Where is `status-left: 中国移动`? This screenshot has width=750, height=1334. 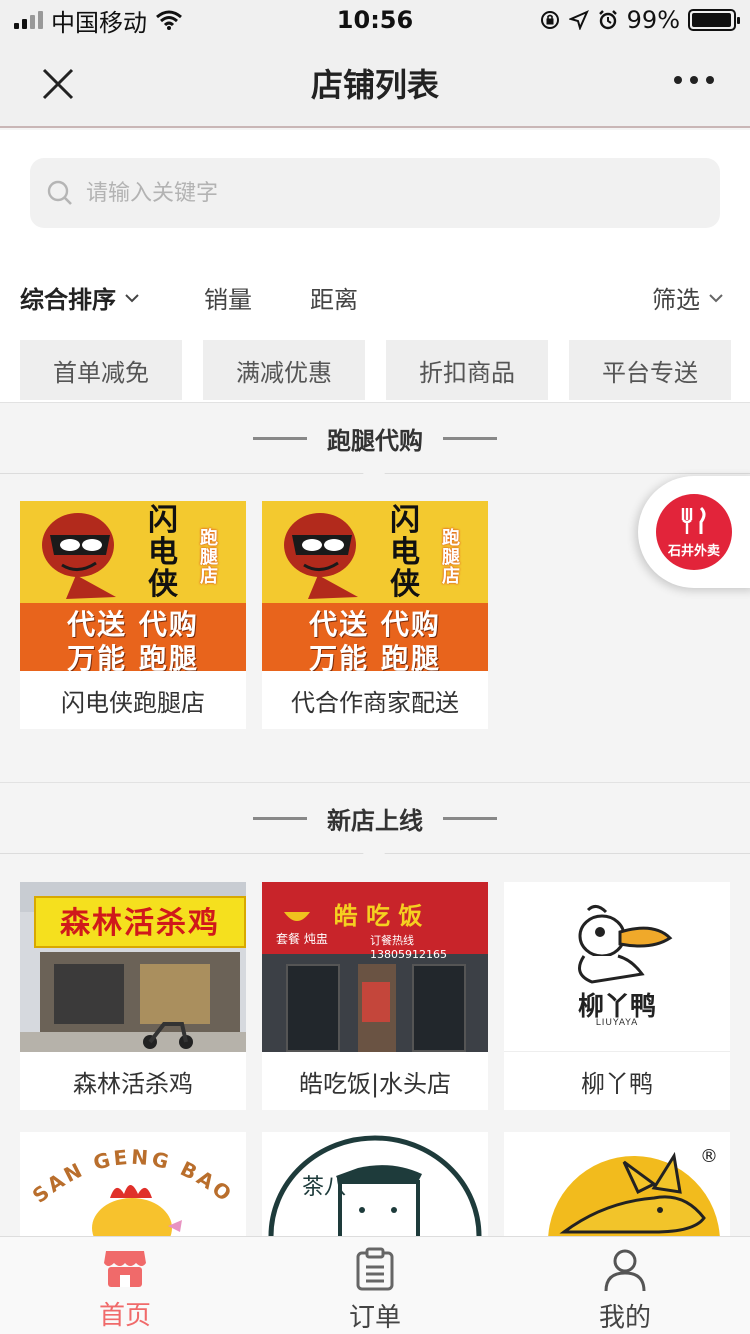
status-left: 中国移动 is located at coordinates (98, 20).